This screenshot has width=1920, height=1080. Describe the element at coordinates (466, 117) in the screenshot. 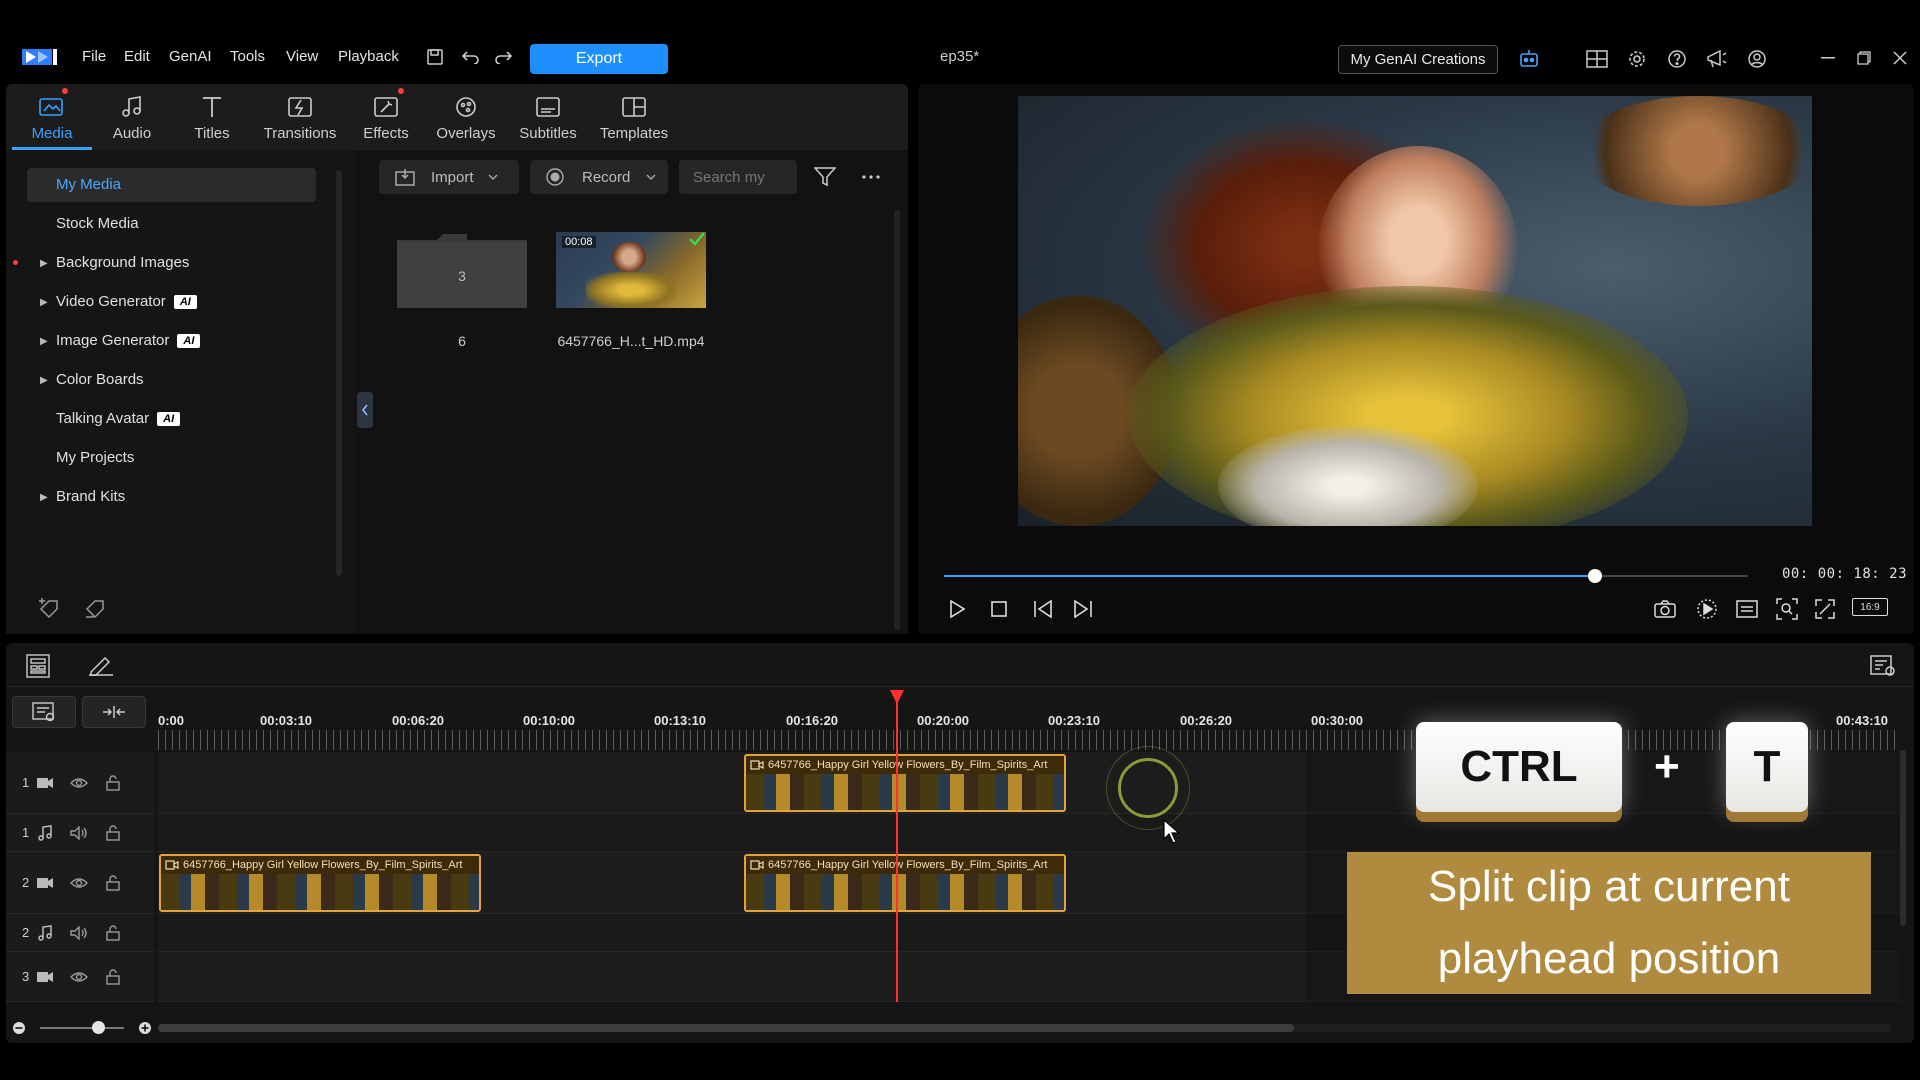

I see `tab-overlays: Overlays` at that location.